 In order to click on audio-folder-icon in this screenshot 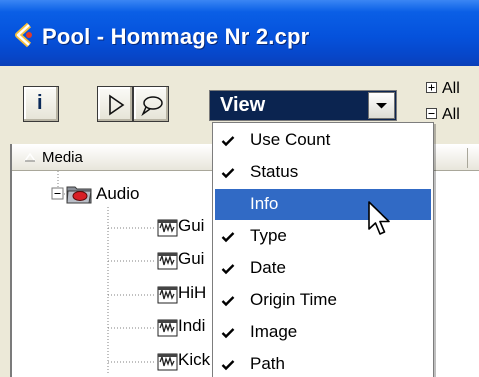, I will do `click(79, 195)`.